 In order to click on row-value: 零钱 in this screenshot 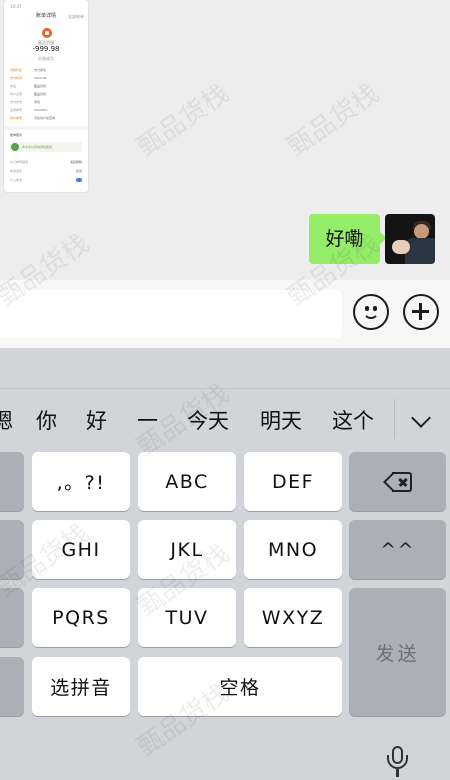, I will do `click(37, 102)`.